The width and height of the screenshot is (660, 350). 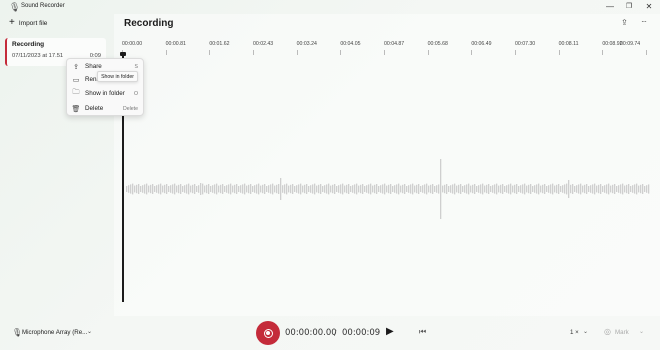 I want to click on page-title: Recording, so click(x=149, y=23).